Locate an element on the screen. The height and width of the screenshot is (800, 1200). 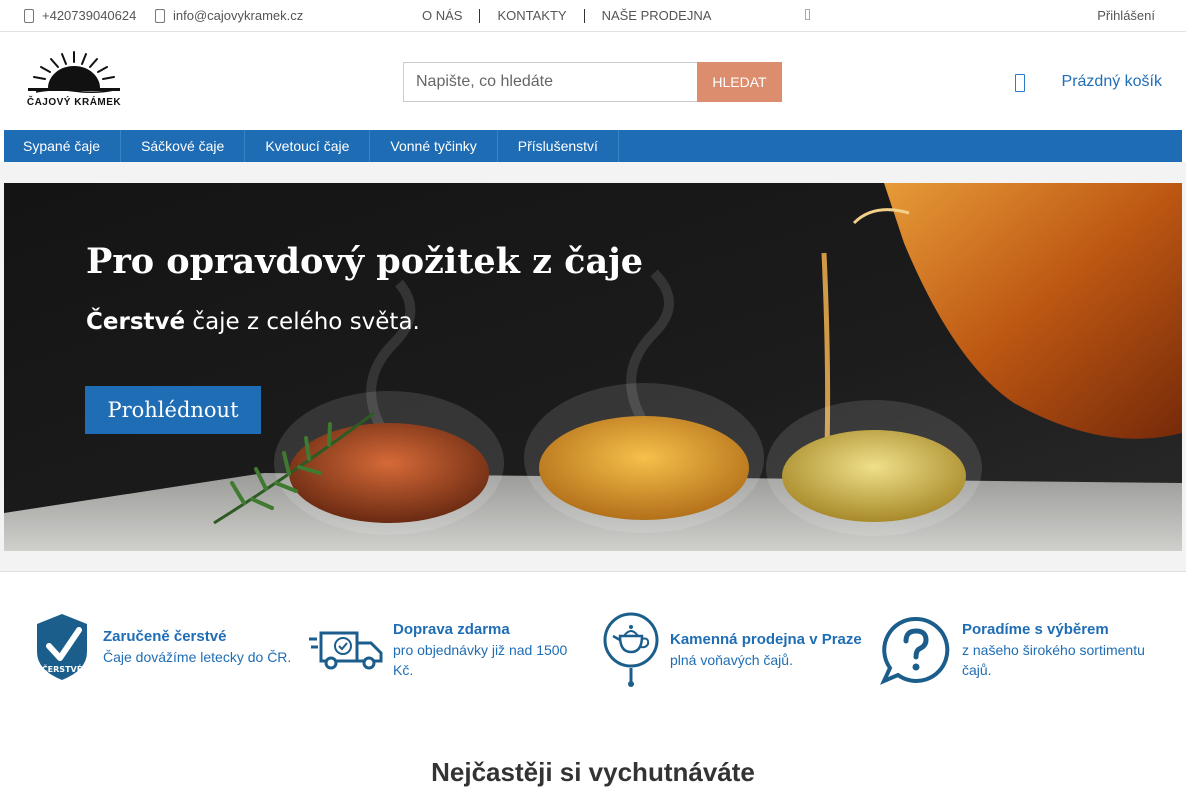
cart-icon is located at coordinates (1020, 83).